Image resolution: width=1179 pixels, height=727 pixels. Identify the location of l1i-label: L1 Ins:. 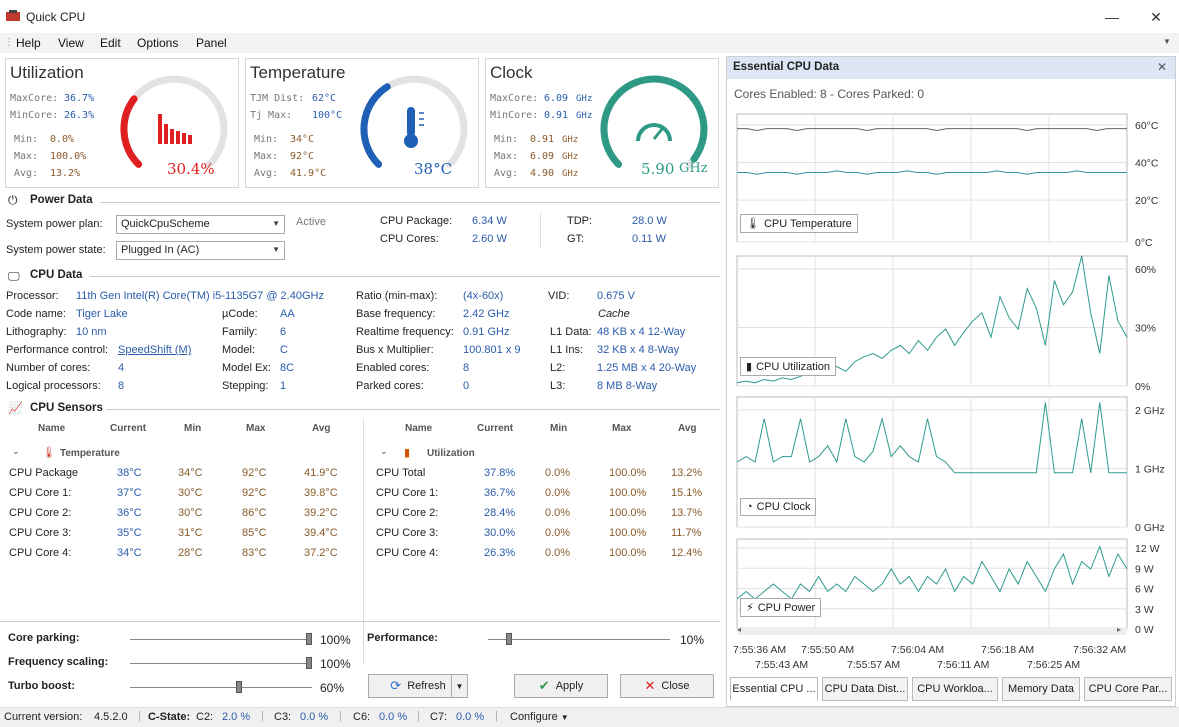
(567, 350).